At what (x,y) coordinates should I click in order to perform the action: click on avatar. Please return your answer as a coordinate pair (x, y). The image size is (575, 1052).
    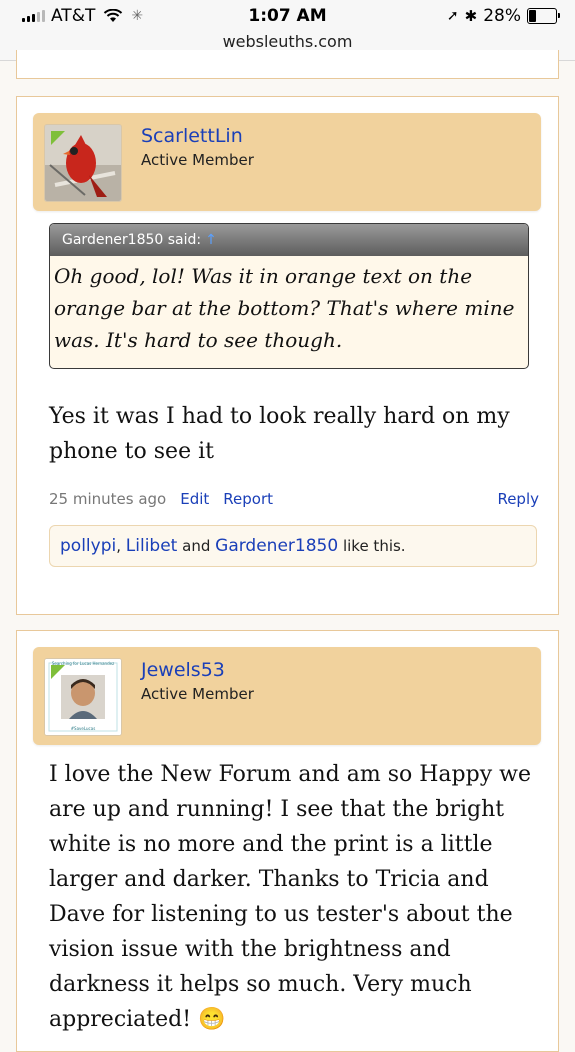
    Looking at the image, I should click on (83, 163).